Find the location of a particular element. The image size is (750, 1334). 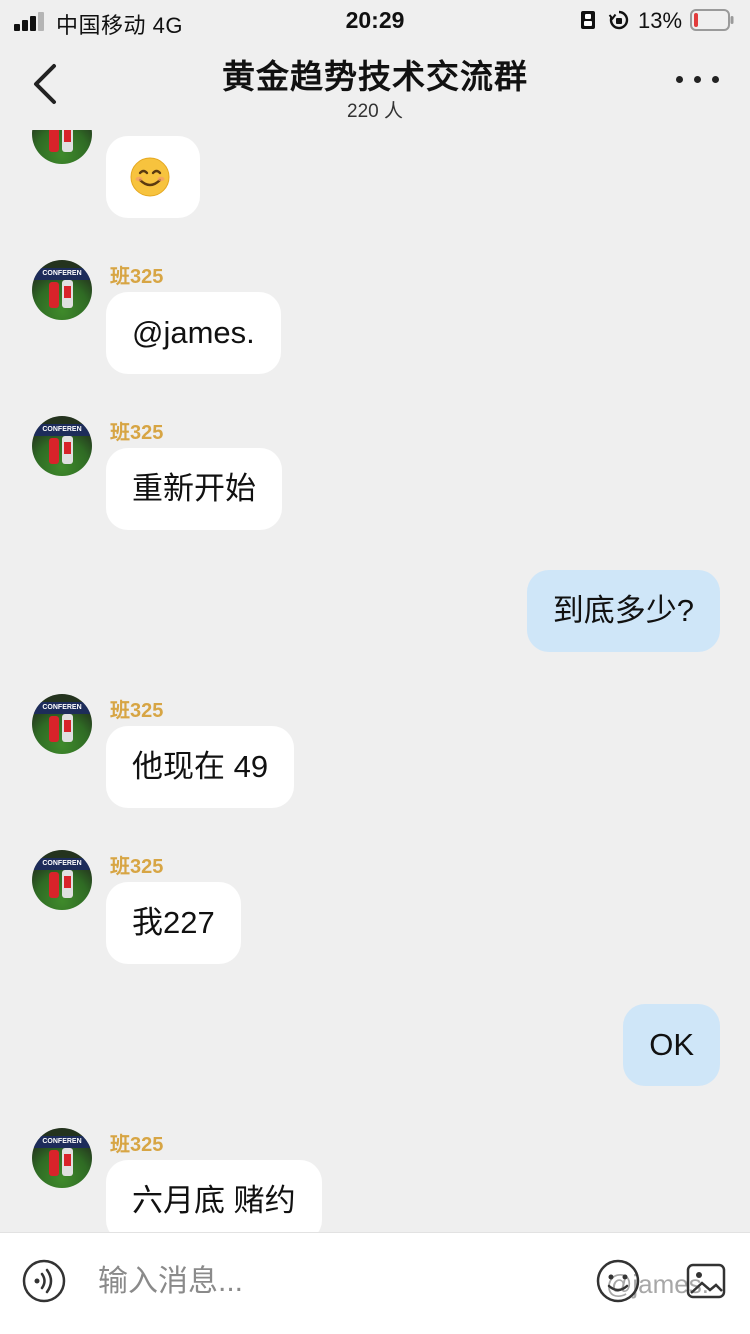

message-bubble: @james. is located at coordinates (193, 333).